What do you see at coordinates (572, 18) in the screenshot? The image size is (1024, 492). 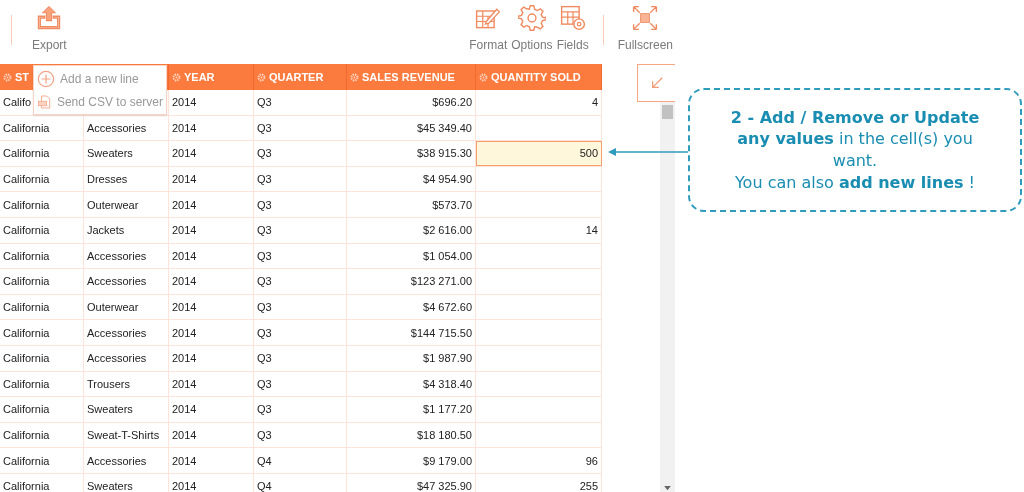 I see `table-gear-icon` at bounding box center [572, 18].